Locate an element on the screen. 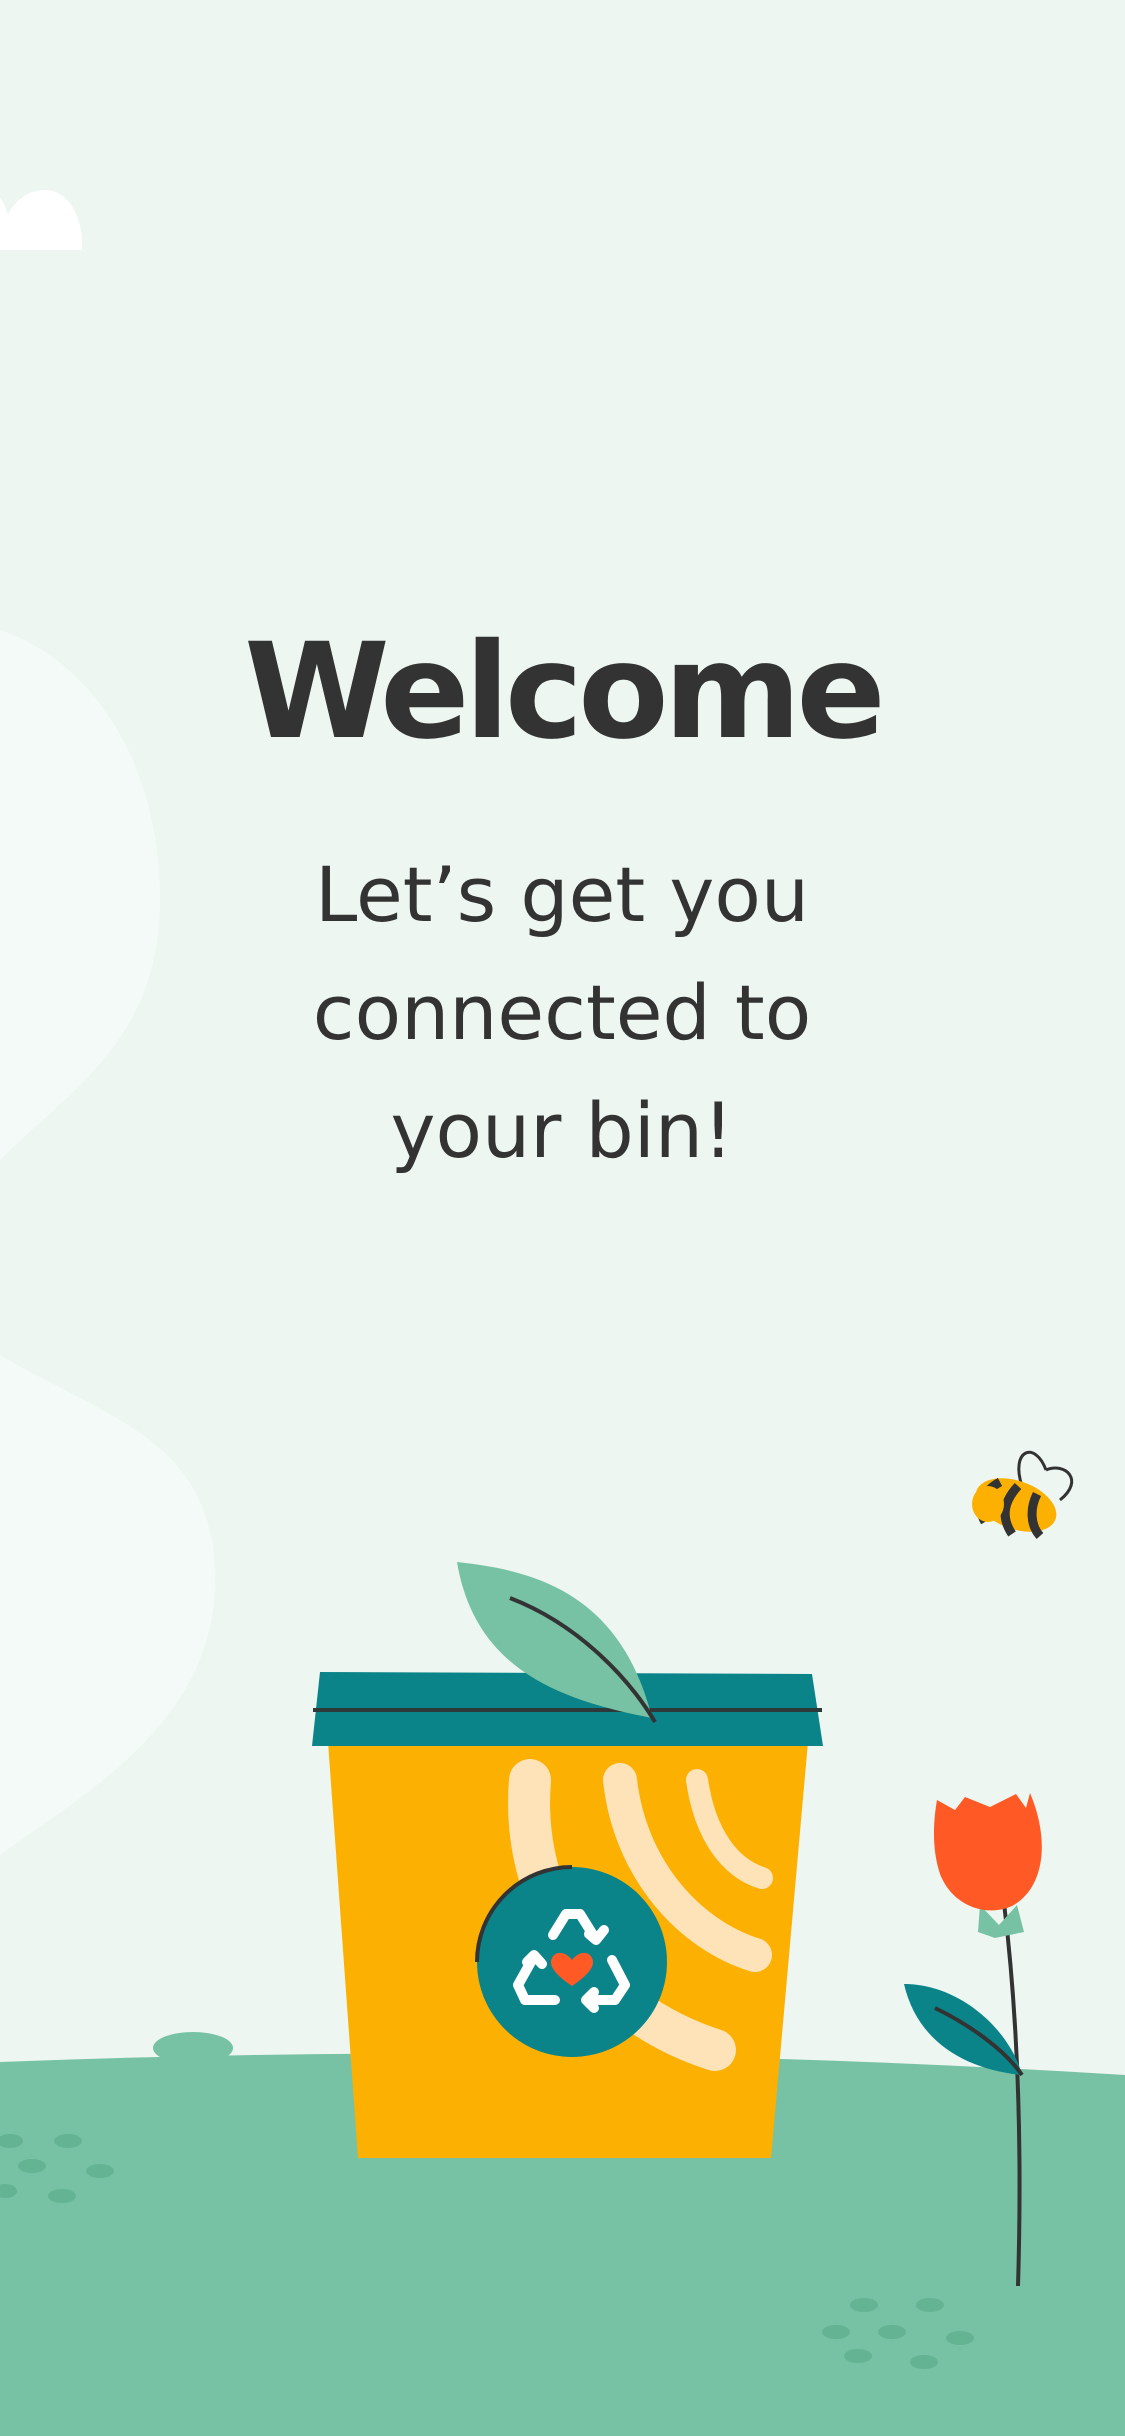 This screenshot has width=1125, height=2436. ground-mound is located at coordinates (193, 2048).